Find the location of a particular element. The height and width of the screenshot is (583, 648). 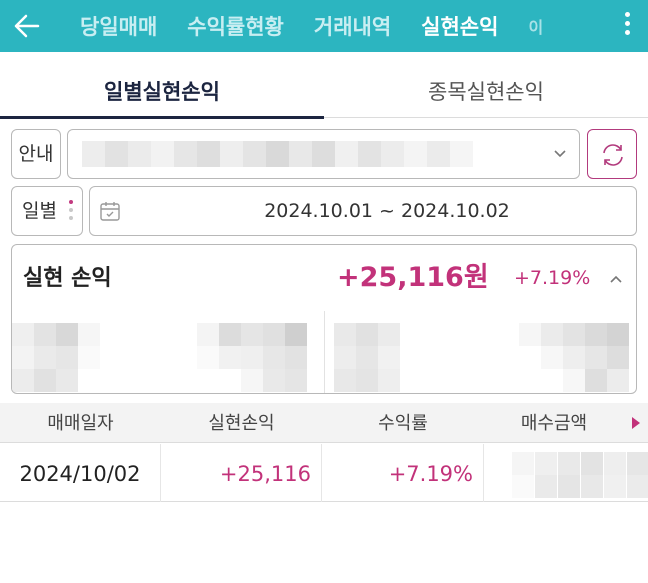

top-app-bar: 당일매매 수익률현황 거래내역 실현손익 이 is located at coordinates (324, 26).